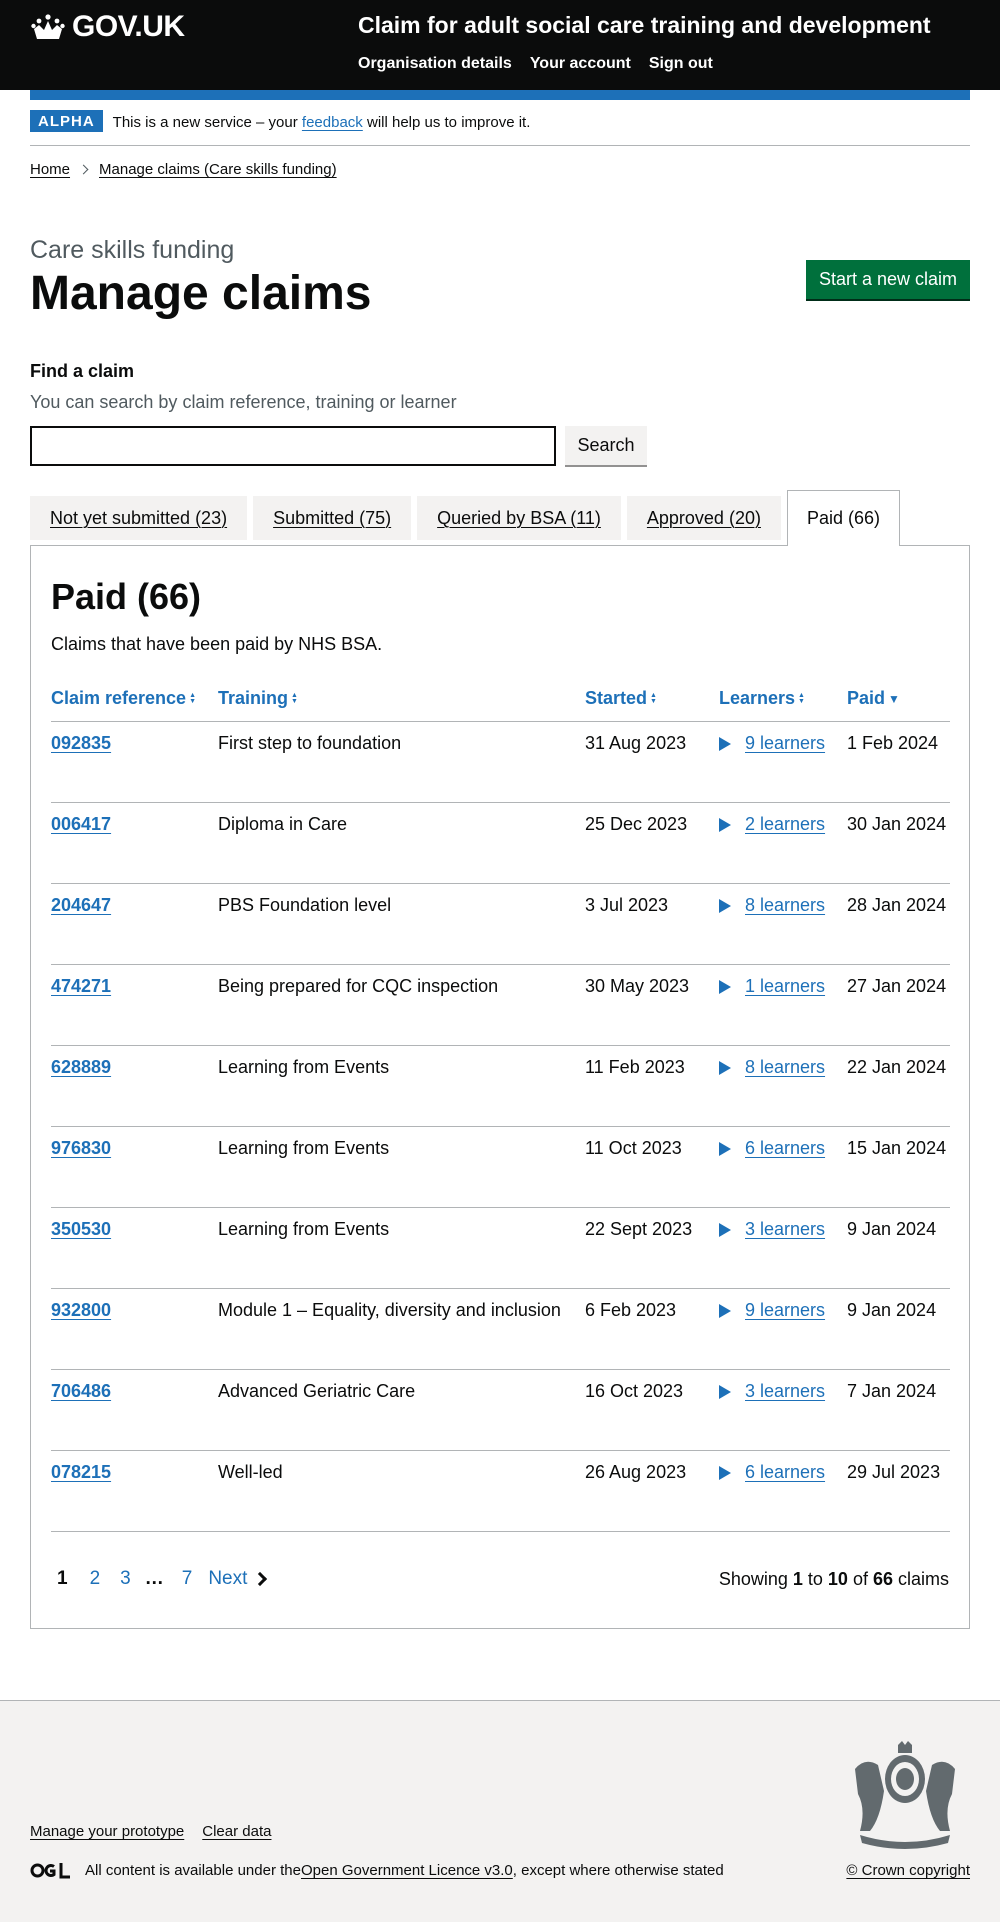 This screenshot has height=1922, width=1000. What do you see at coordinates (126, 596) in the screenshot?
I see `panel-title: Paid (66)` at bounding box center [126, 596].